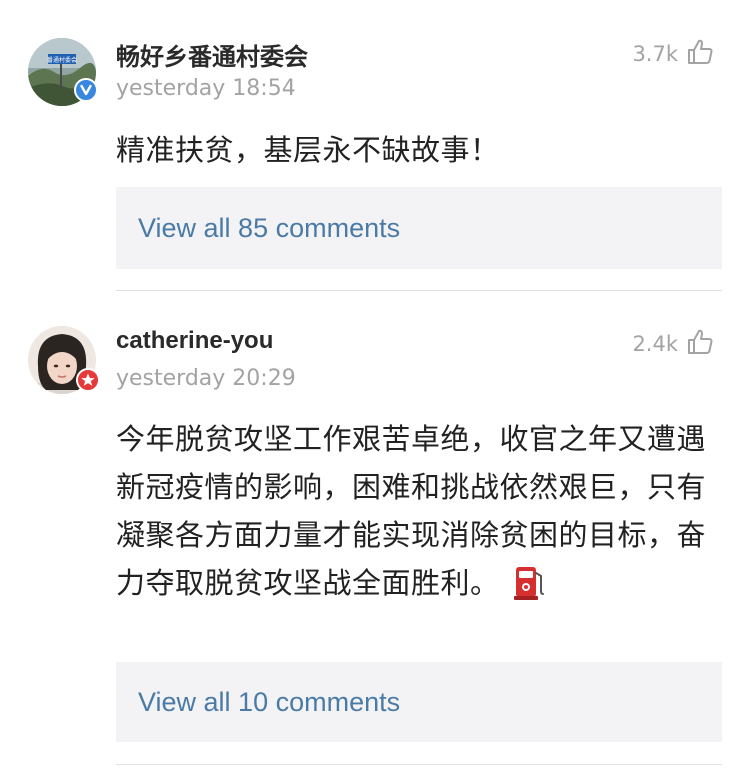 The height and width of the screenshot is (774, 750). I want to click on username: catherine-you, so click(194, 341).